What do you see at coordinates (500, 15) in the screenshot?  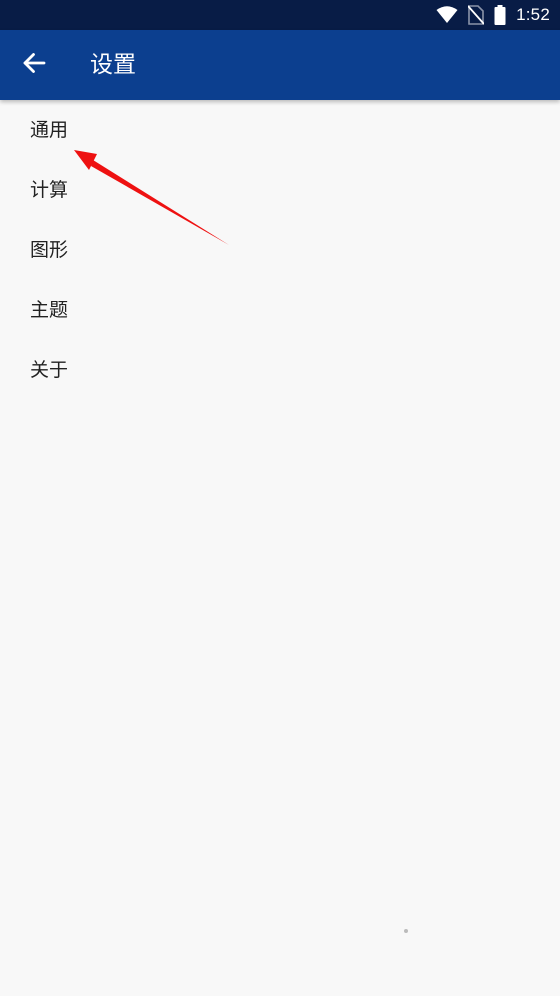 I see `battery-icon` at bounding box center [500, 15].